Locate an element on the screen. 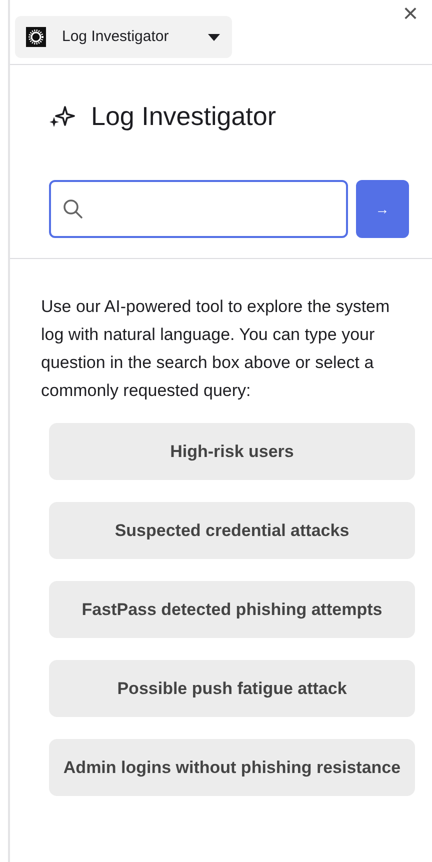  panel-title: Log Investigator is located at coordinates (183, 116).